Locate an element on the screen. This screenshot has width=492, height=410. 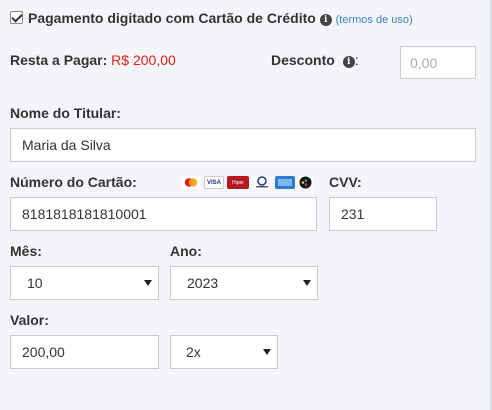
elo-icon is located at coordinates (305, 182).